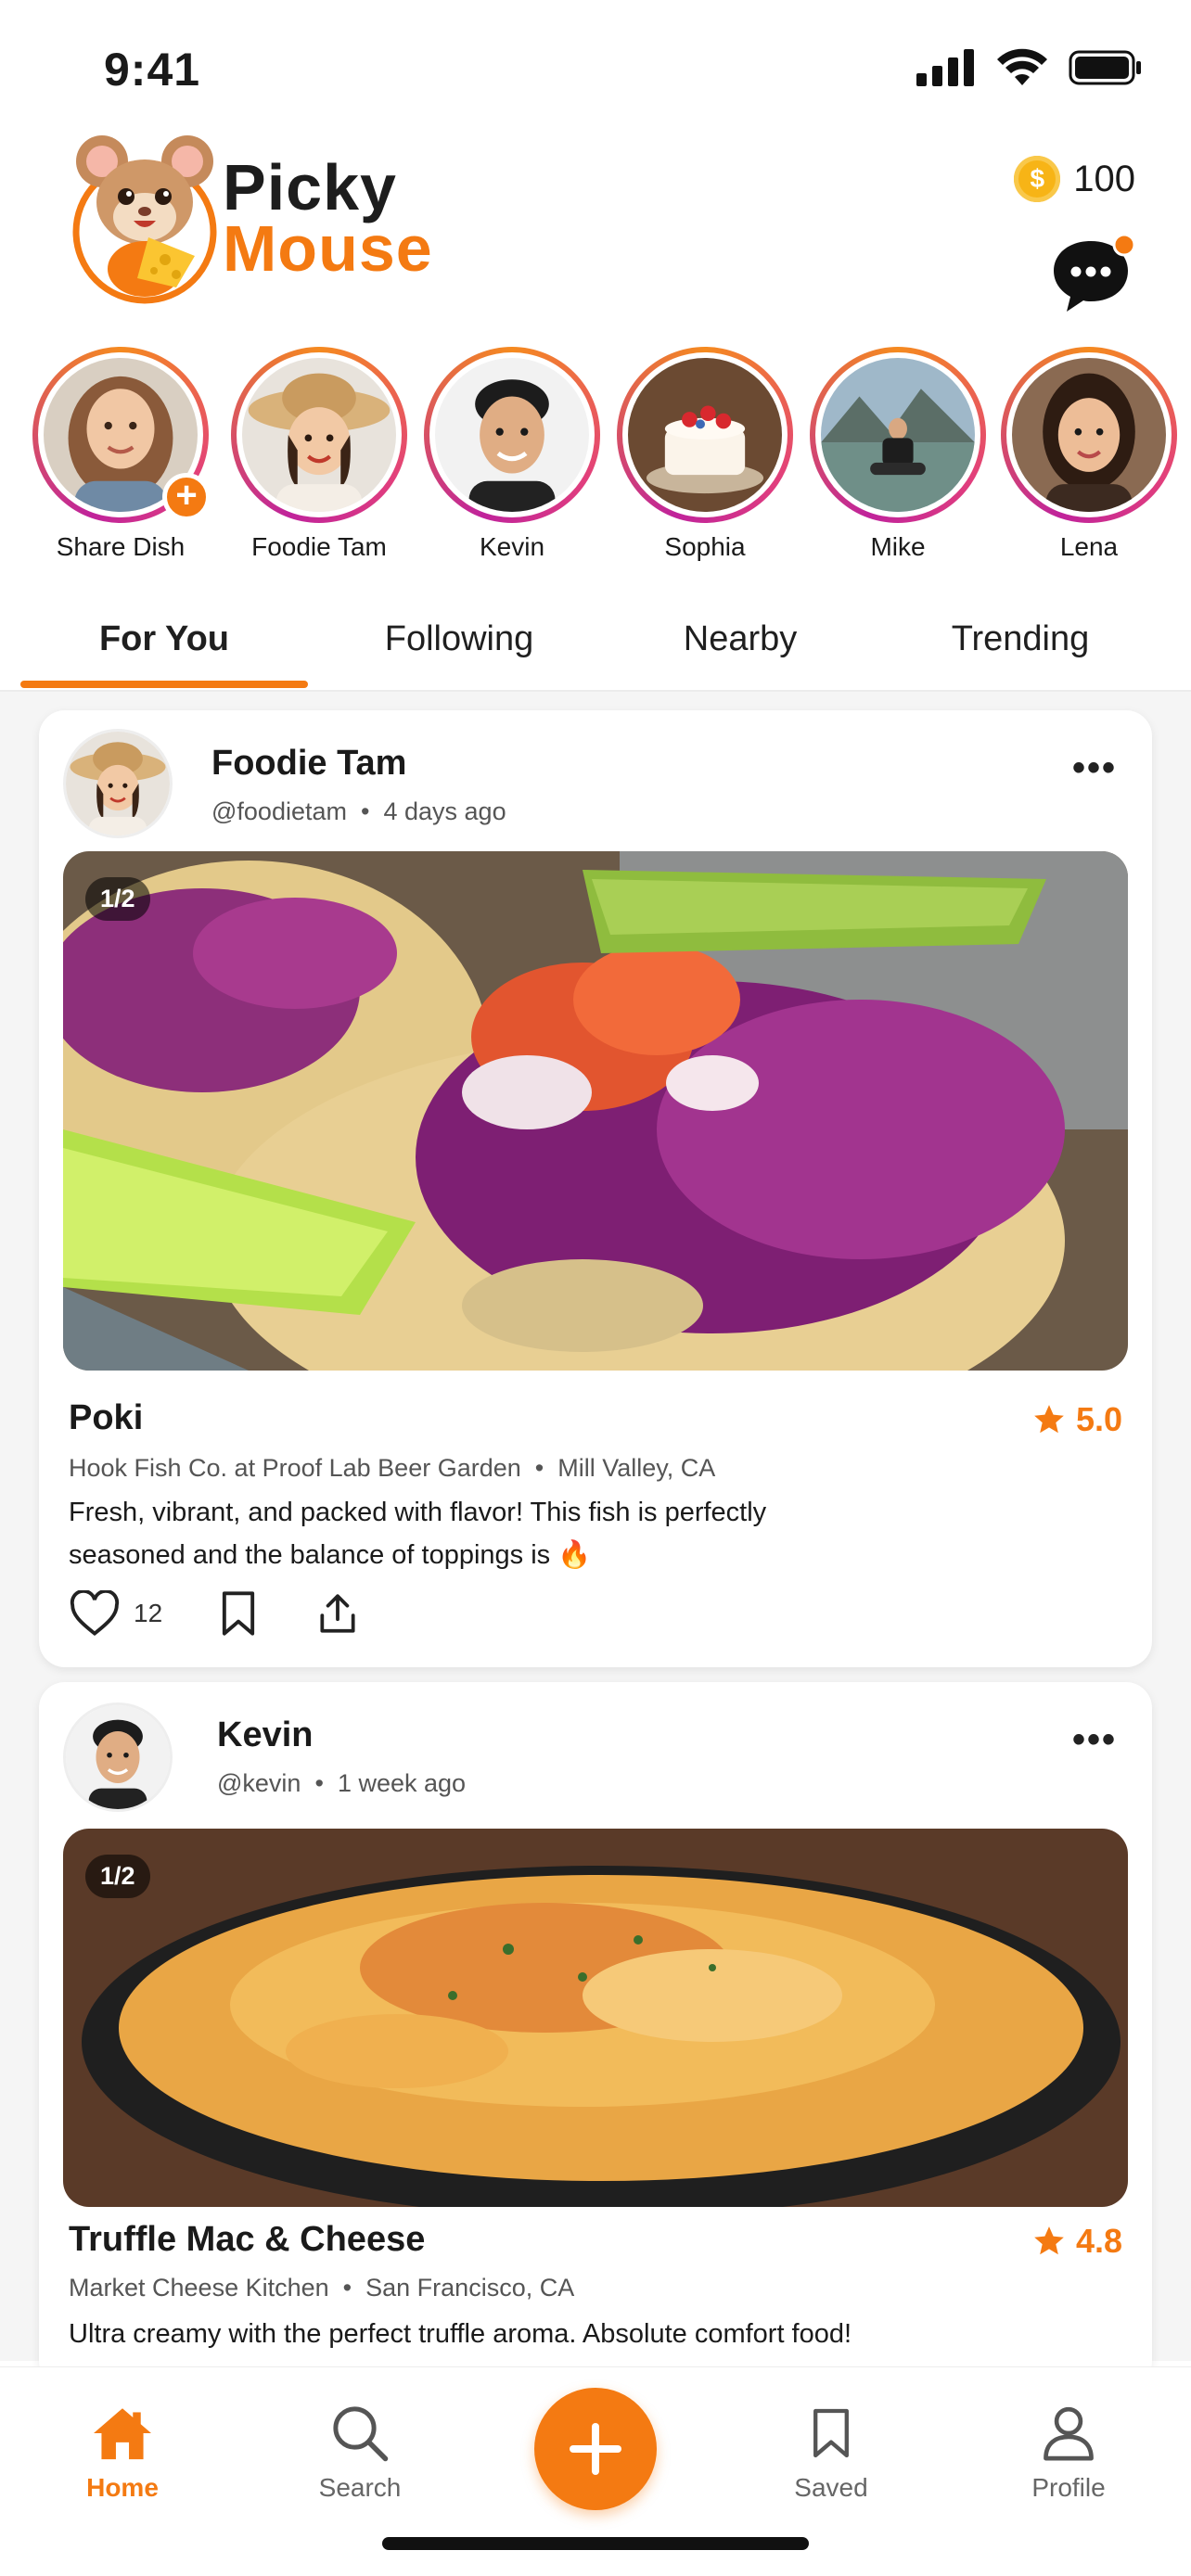 The image size is (1191, 2576). Describe the element at coordinates (360, 2452) in the screenshot. I see `nav-search: Search` at that location.